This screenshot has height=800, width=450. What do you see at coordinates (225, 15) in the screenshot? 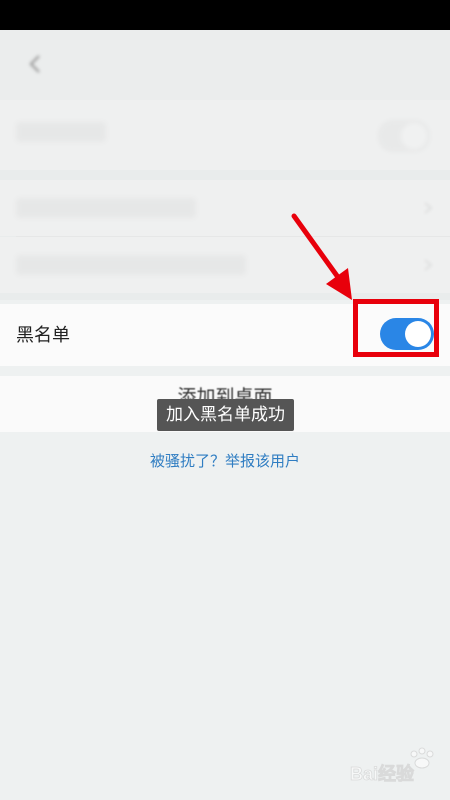
I see `status-bar` at bounding box center [225, 15].